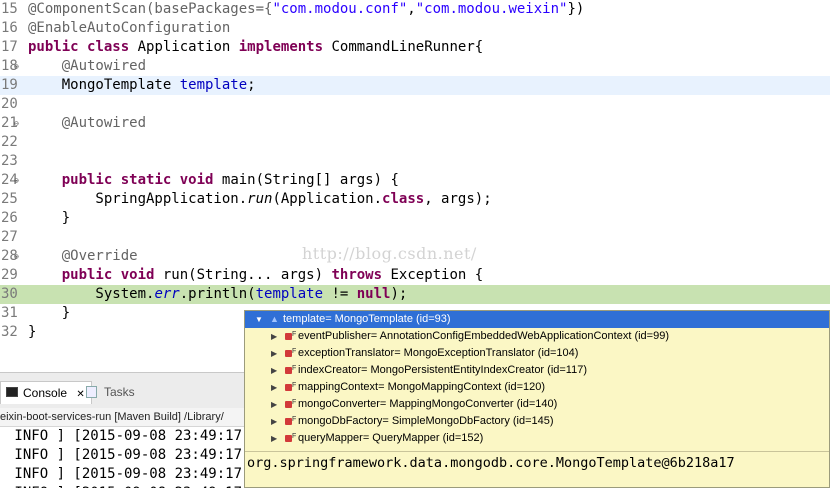 This screenshot has width=830, height=488. What do you see at coordinates (129, 28) in the screenshot?
I see `code-token: @EnableAutoConfiguration` at bounding box center [129, 28].